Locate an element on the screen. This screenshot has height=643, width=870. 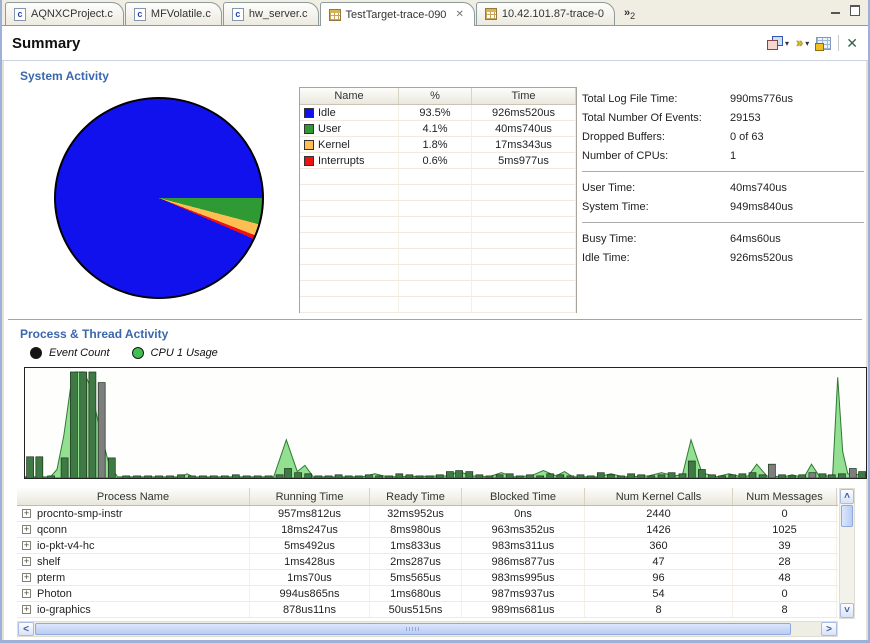
horizontal-scroll-thumb is located at coordinates (413, 629).